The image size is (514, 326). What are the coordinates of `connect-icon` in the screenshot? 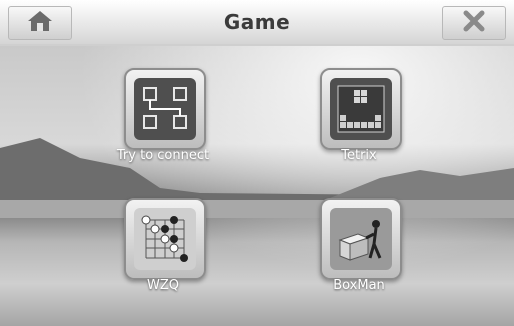 It's located at (165, 109).